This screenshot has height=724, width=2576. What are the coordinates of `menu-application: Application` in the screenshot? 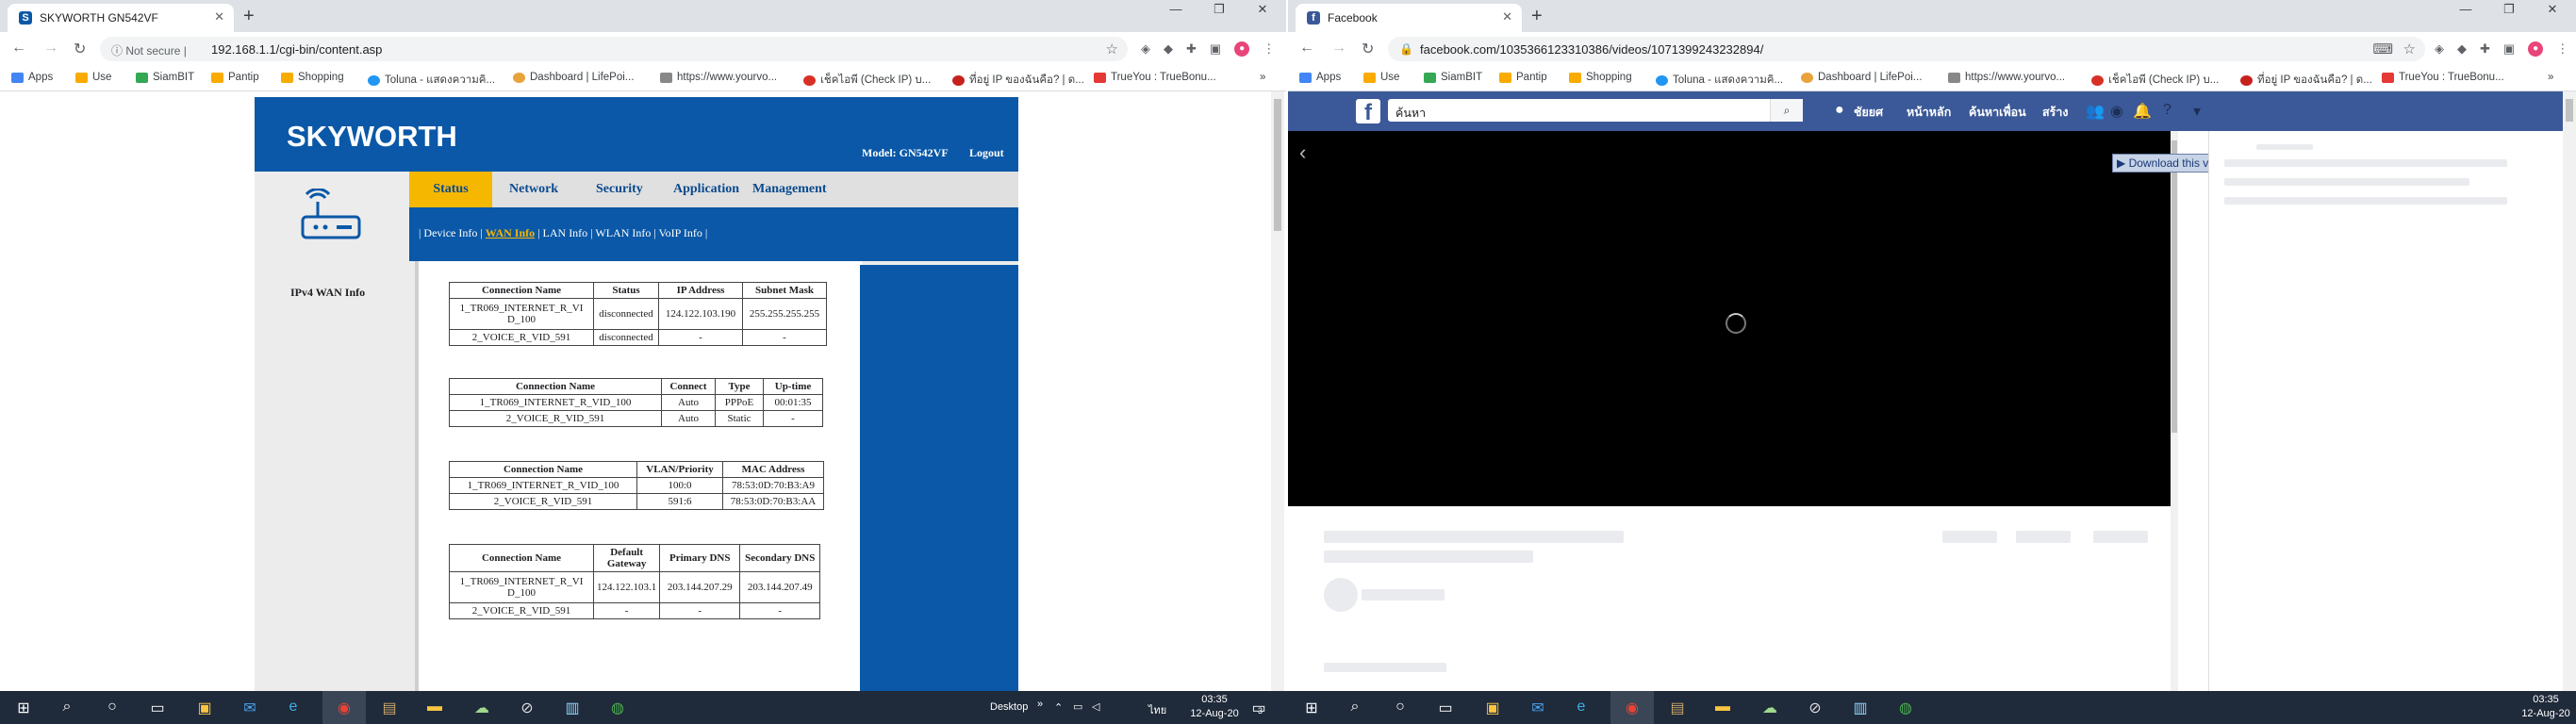 It's located at (706, 189).